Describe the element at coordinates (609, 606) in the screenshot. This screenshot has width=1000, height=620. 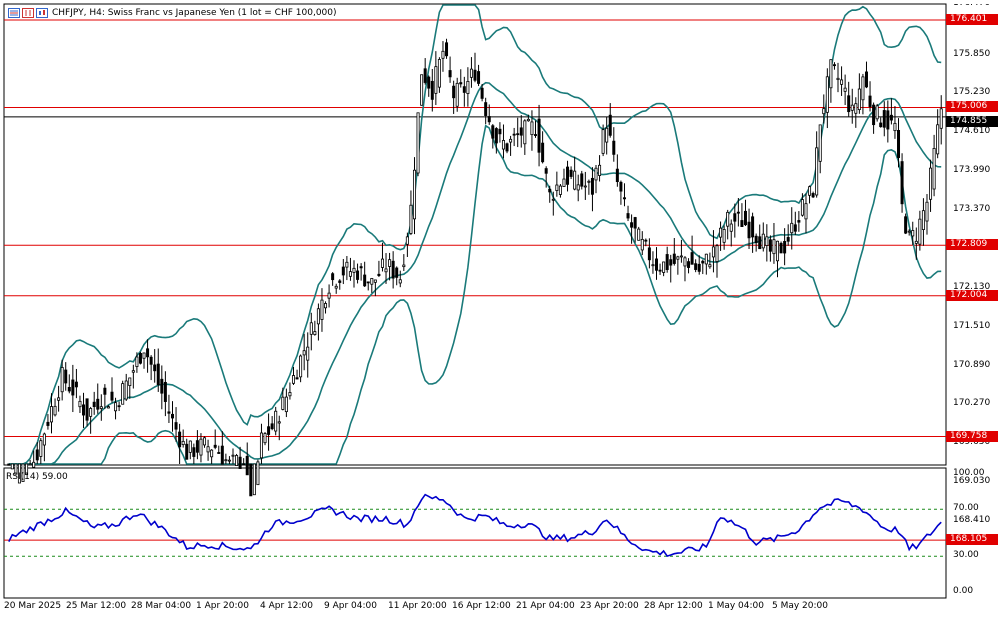
I see `time-tick-label: 23 Apr 20:00` at that location.